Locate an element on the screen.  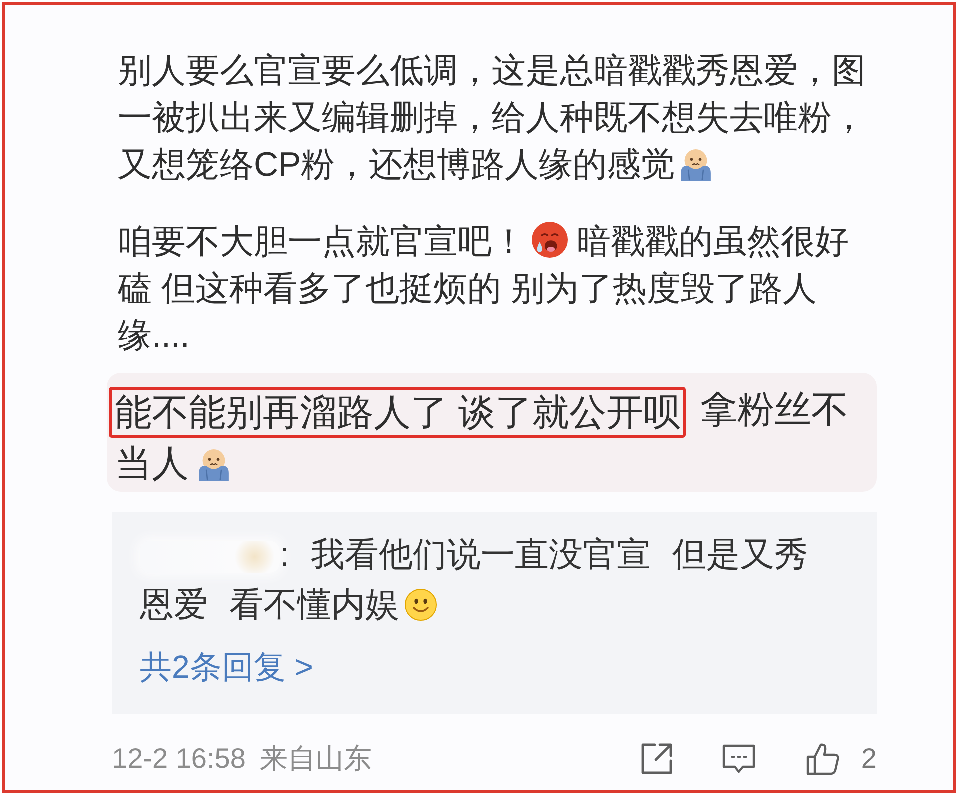
like-count: 2 is located at coordinates (869, 758).